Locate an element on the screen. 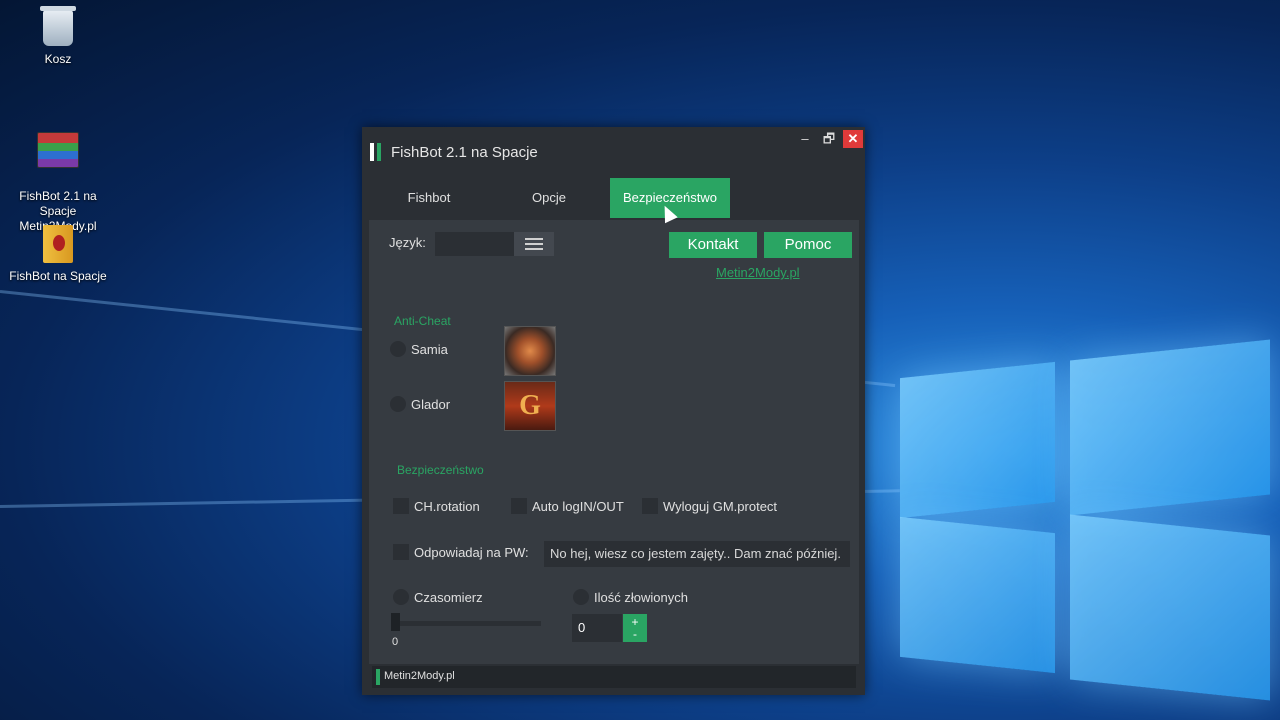 This screenshot has height=720, width=1280. security-section-title: Bezpieczeństwo is located at coordinates (440, 470).